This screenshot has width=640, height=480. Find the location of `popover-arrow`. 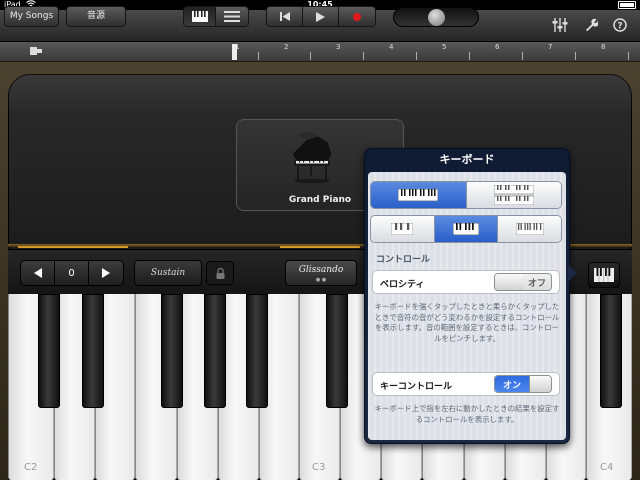

popover-arrow is located at coordinates (572, 273).